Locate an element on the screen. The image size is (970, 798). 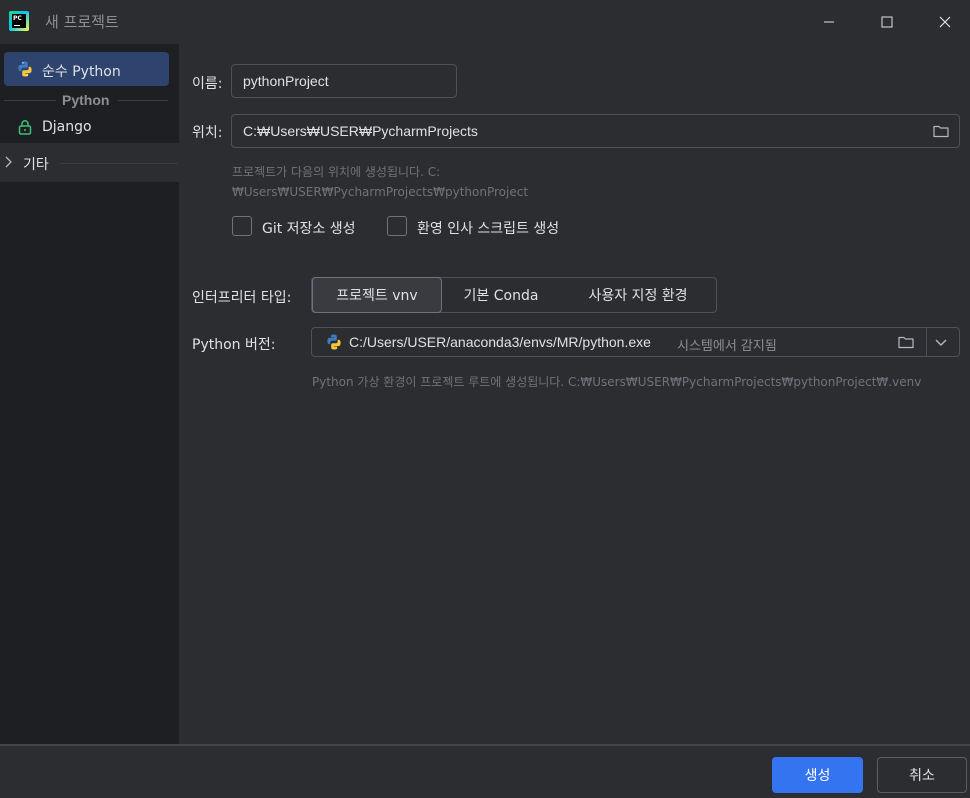
sidebar-item-label: 기타 is located at coordinates (36, 165).